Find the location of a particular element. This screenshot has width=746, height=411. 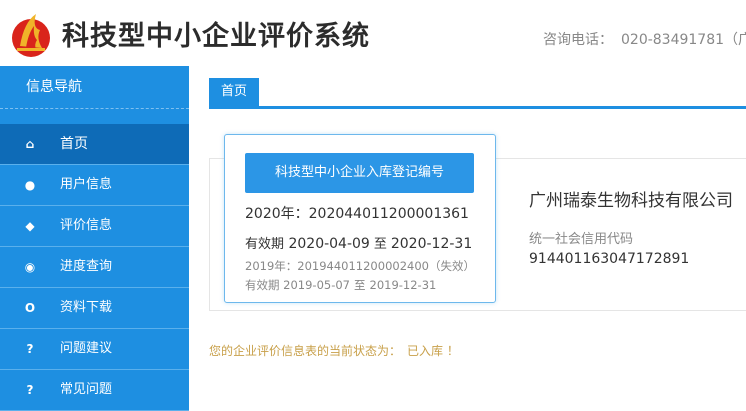

sidebar-item-progress: ◉ 进度查询 is located at coordinates (94, 267).